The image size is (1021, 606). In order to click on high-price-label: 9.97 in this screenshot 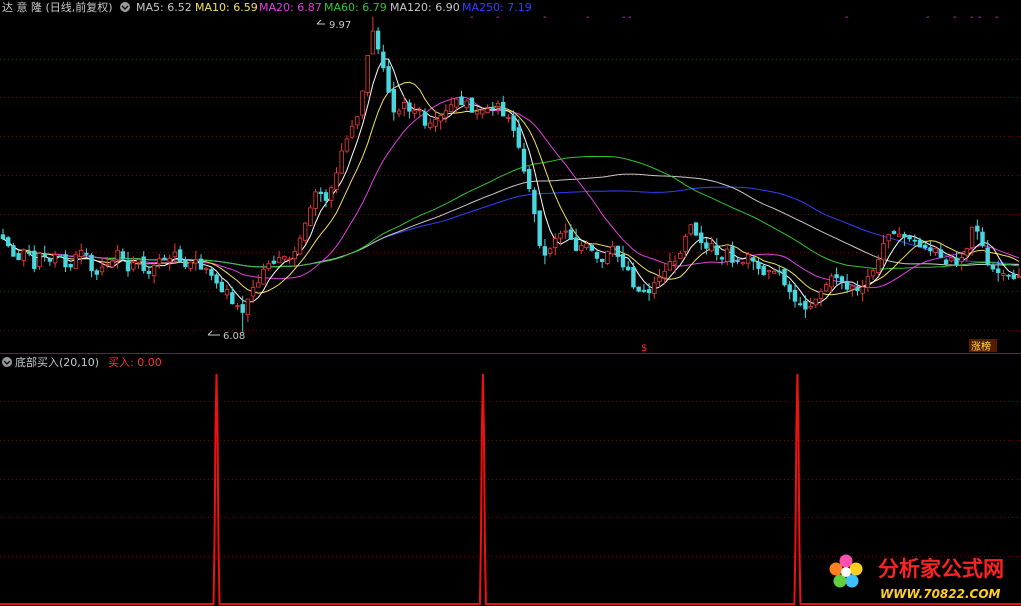, I will do `click(340, 25)`.